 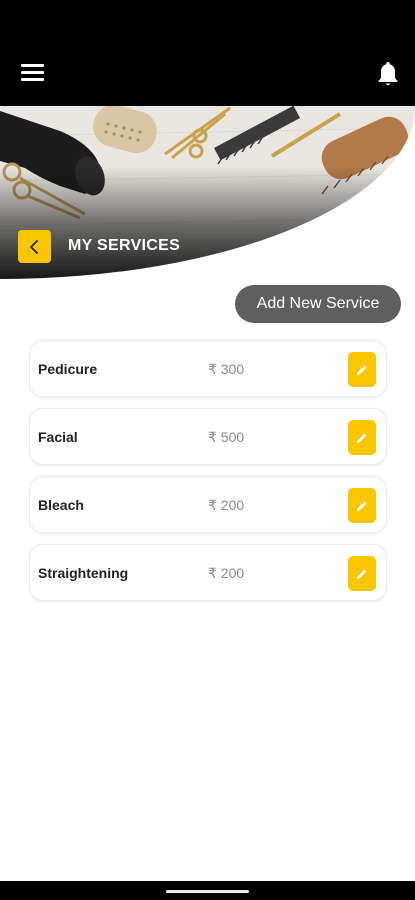 I want to click on back-button, so click(x=34, y=246).